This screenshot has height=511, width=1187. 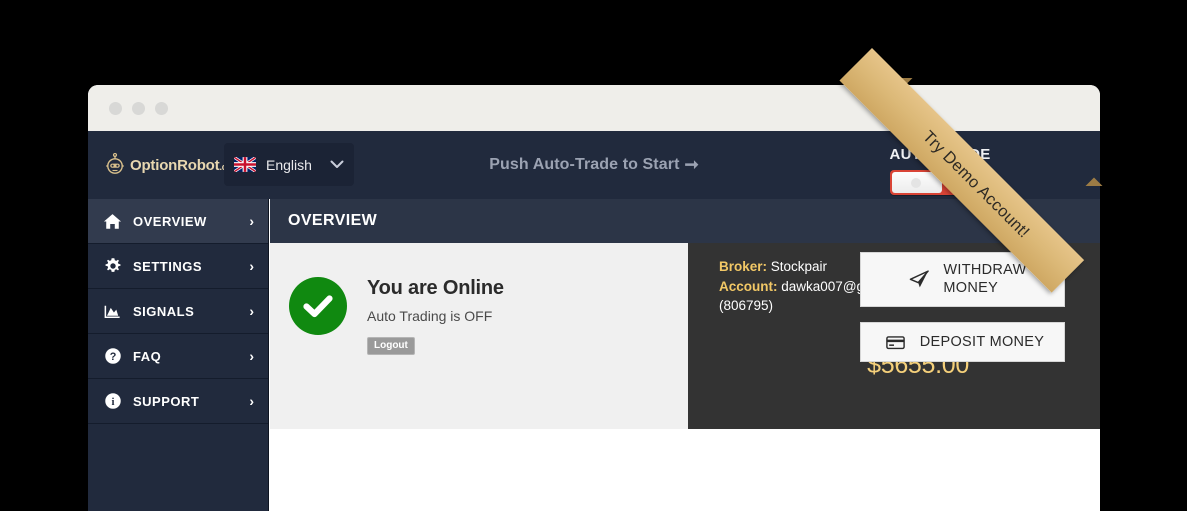 I want to click on sidebar-item-label: FAQ, so click(x=147, y=356).